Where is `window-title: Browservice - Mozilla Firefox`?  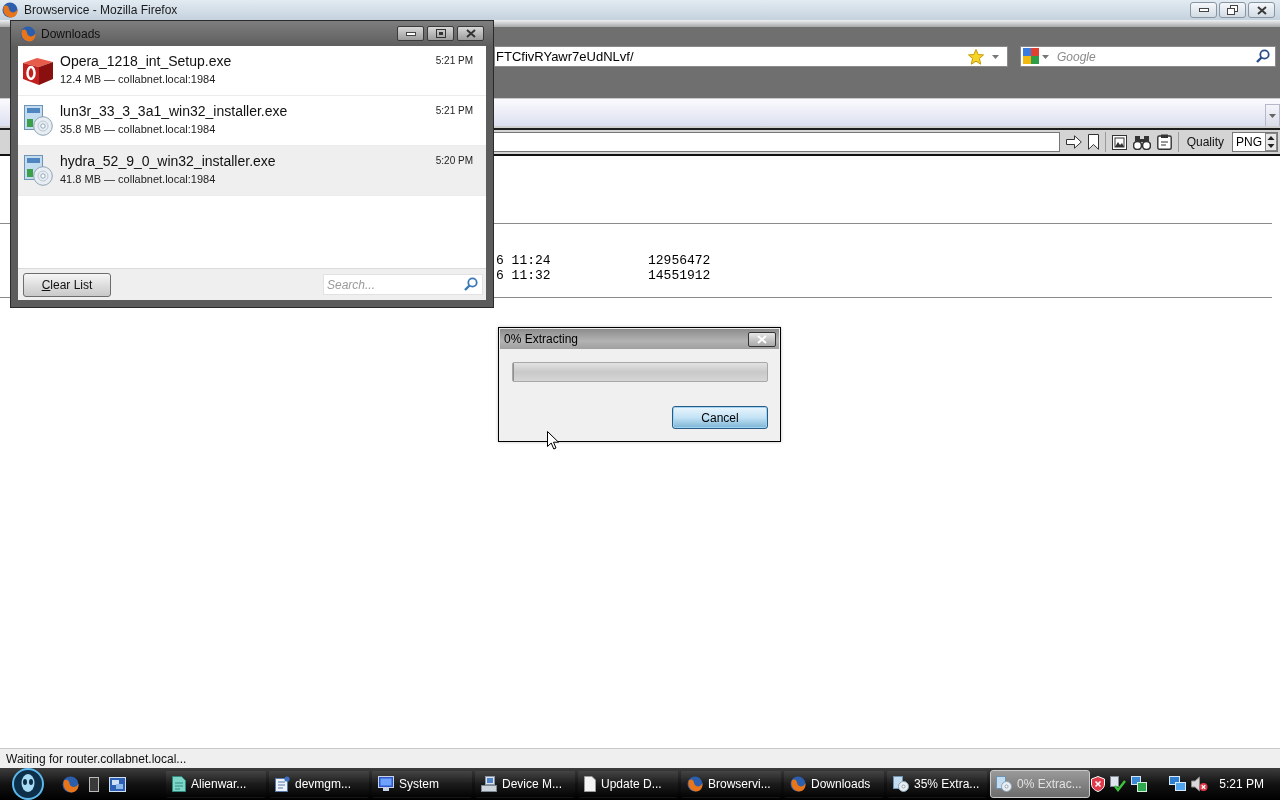 window-title: Browservice - Mozilla Firefox is located at coordinates (101, 10).